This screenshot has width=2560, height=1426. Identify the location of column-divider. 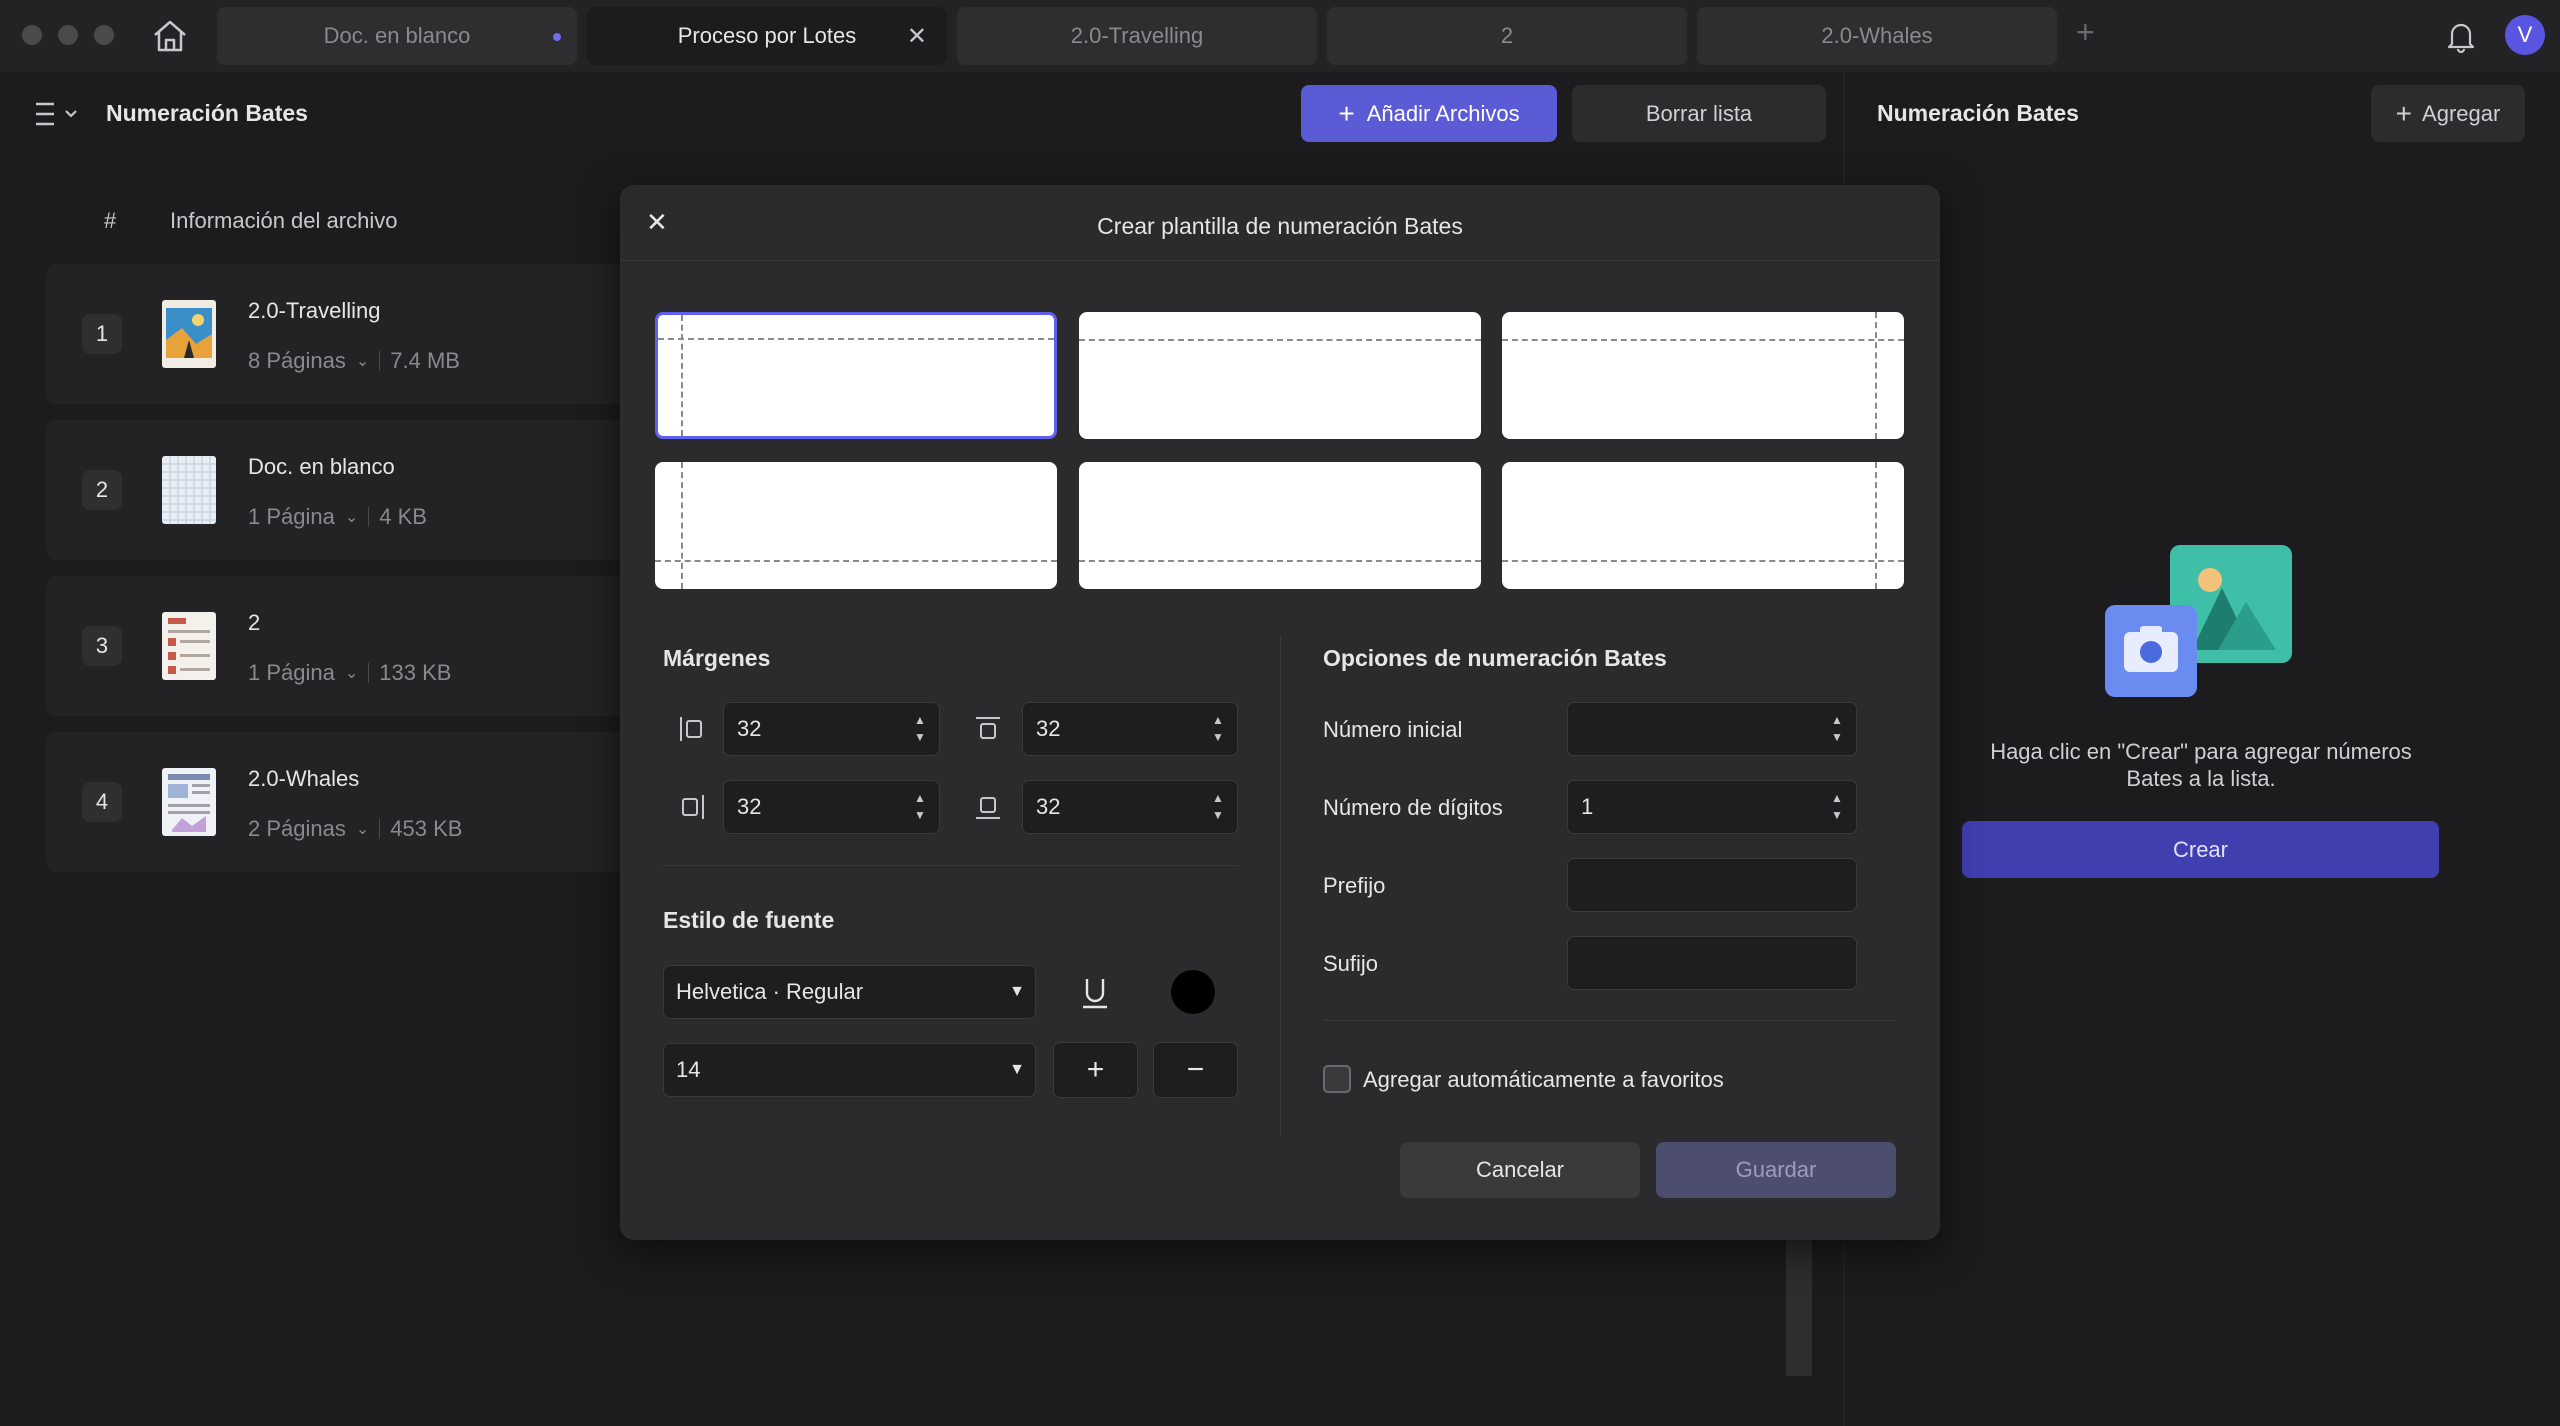
(1280, 885).